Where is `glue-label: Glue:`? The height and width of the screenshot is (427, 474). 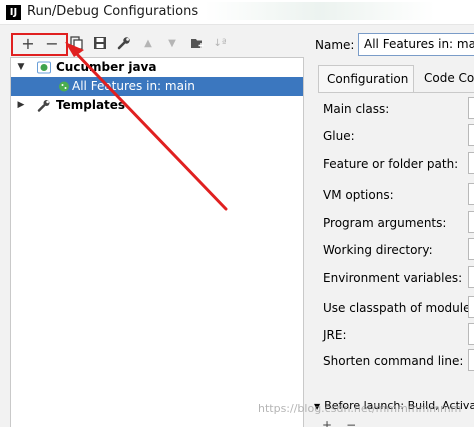
glue-label: Glue: is located at coordinates (339, 136).